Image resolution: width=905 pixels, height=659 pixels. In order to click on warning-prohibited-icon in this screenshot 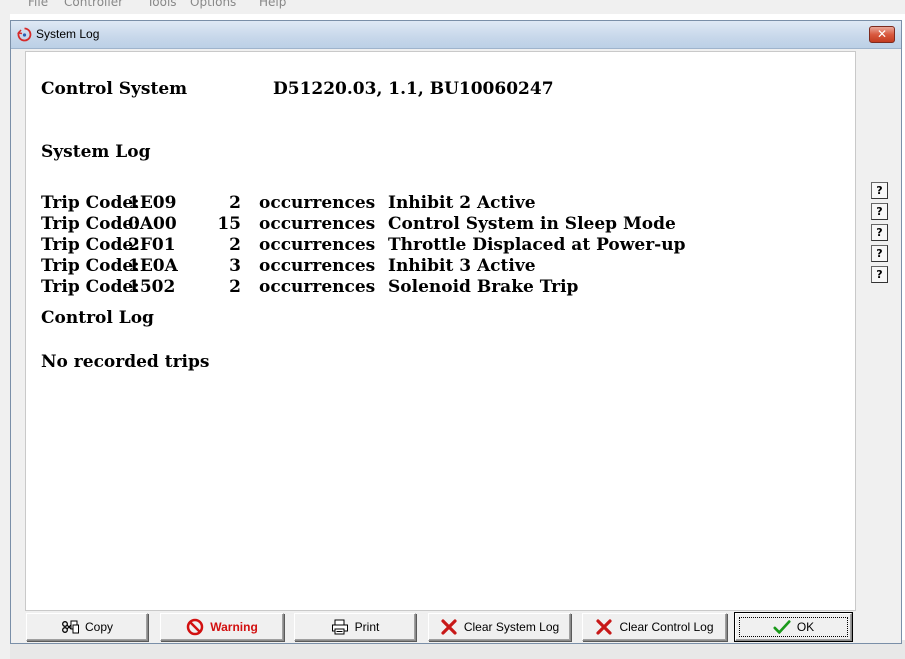, I will do `click(195, 627)`.